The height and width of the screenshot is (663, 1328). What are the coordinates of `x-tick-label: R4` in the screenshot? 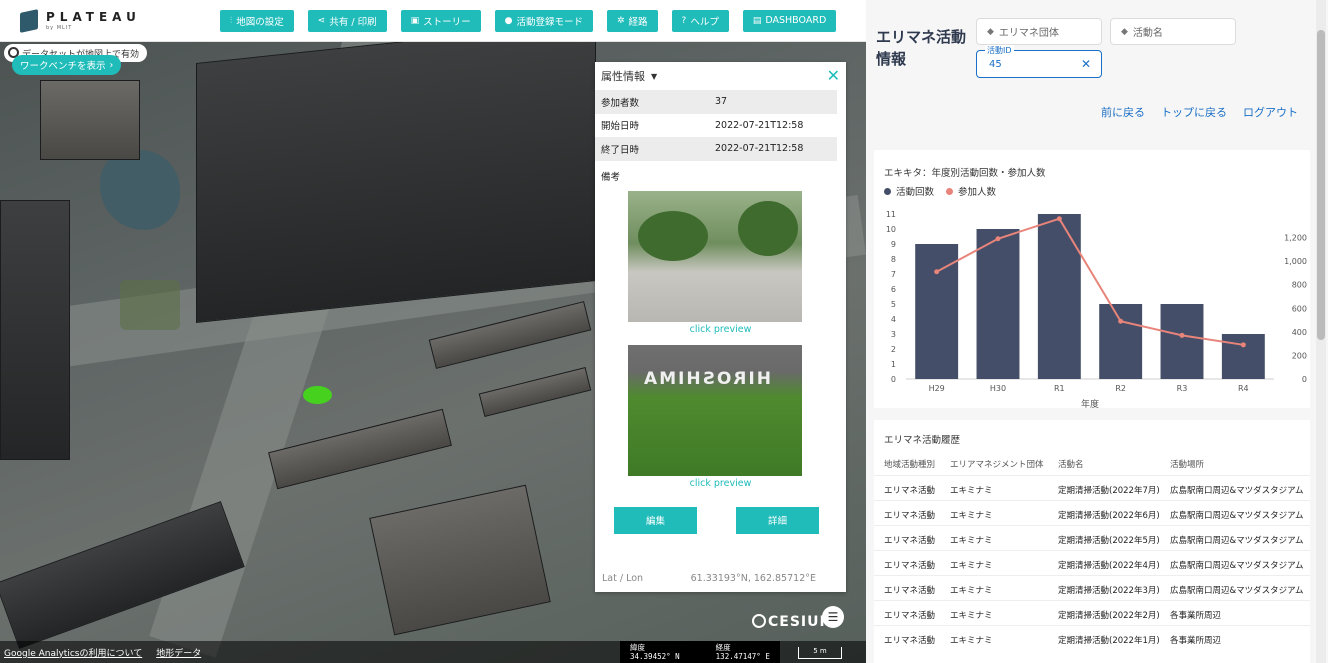 It's located at (1243, 388).